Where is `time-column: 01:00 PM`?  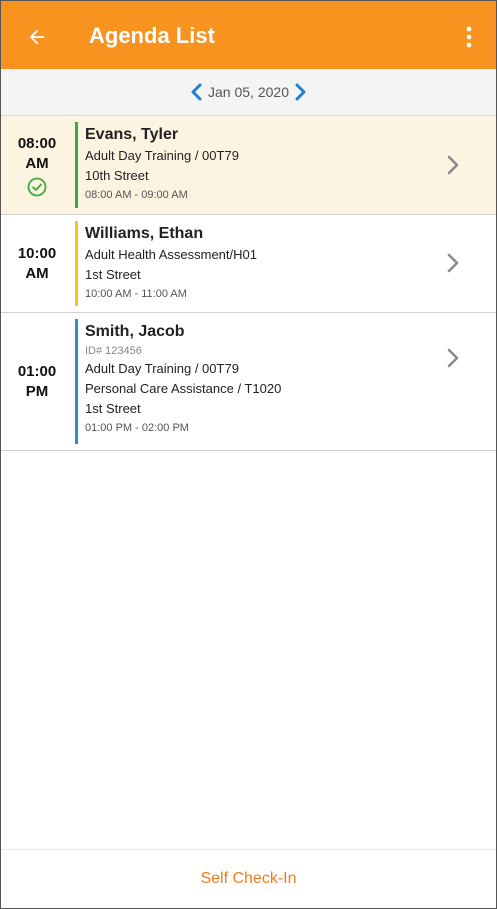
time-column: 01:00 PM is located at coordinates (37, 381).